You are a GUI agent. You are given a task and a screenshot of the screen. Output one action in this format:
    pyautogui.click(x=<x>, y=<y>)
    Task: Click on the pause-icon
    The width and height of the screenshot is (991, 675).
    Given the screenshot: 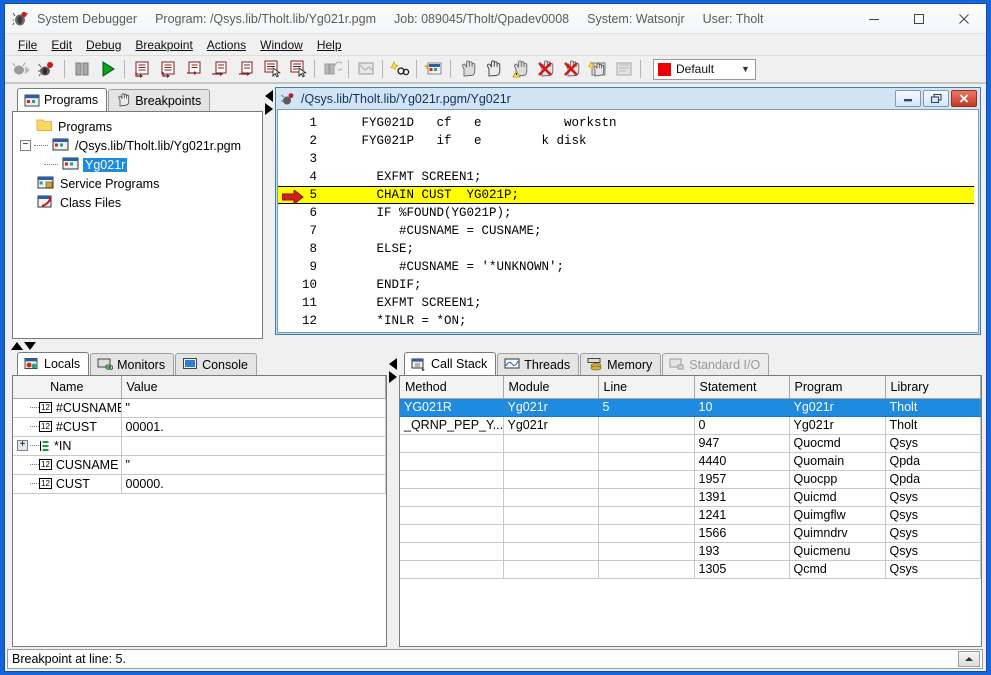 What is the action you would take?
    pyautogui.click(x=82, y=69)
    